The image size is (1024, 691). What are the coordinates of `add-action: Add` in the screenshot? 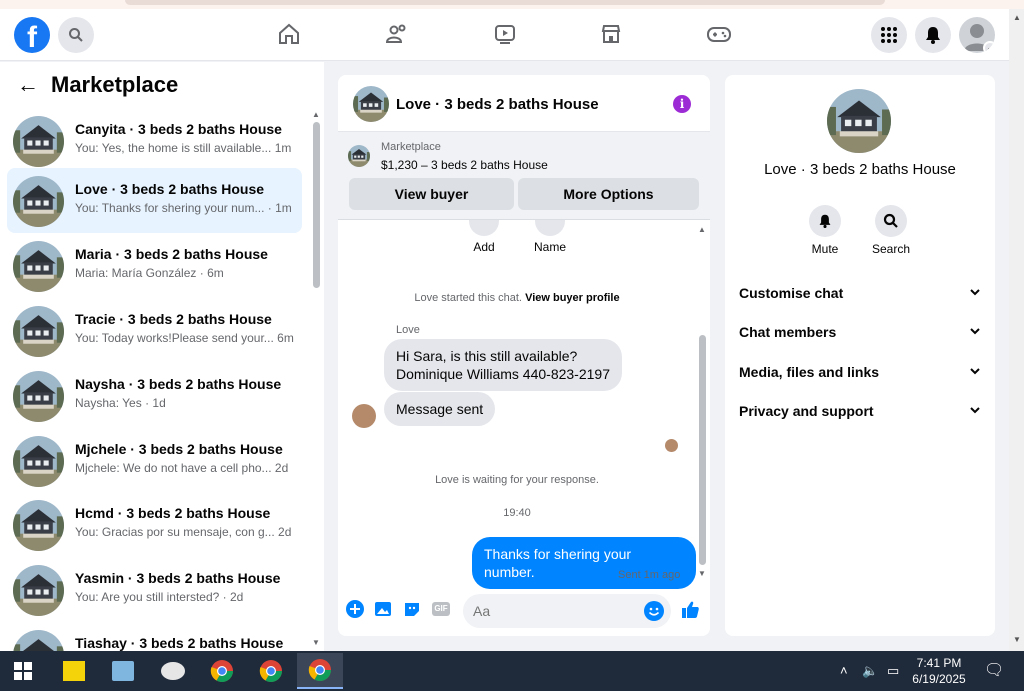 It's located at (484, 237).